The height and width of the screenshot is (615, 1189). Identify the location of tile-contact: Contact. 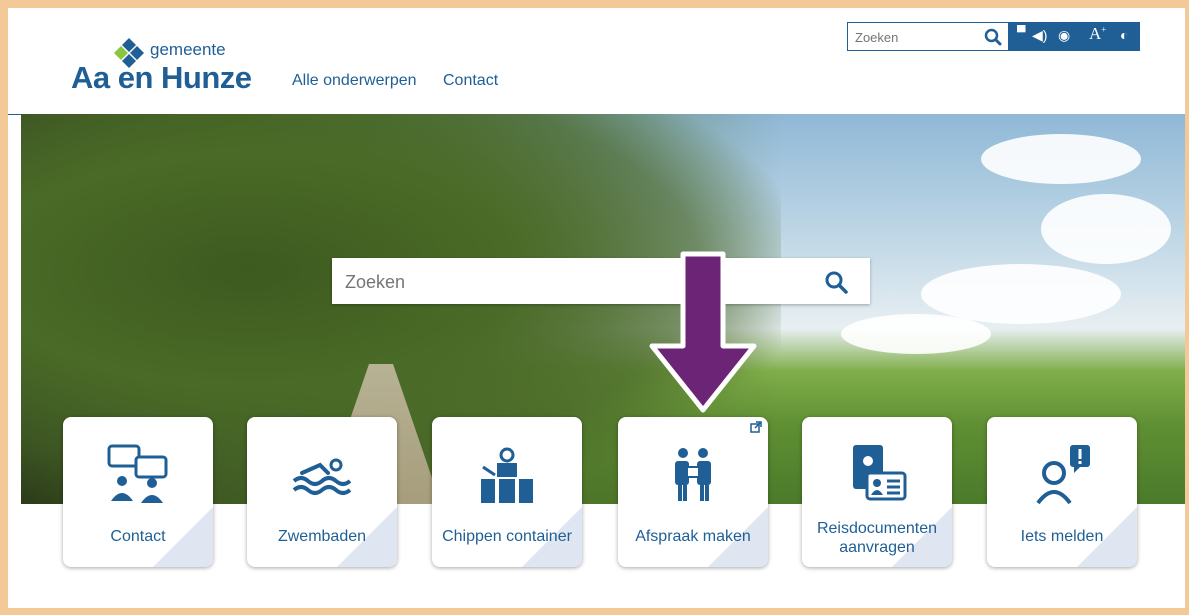
(138, 492).